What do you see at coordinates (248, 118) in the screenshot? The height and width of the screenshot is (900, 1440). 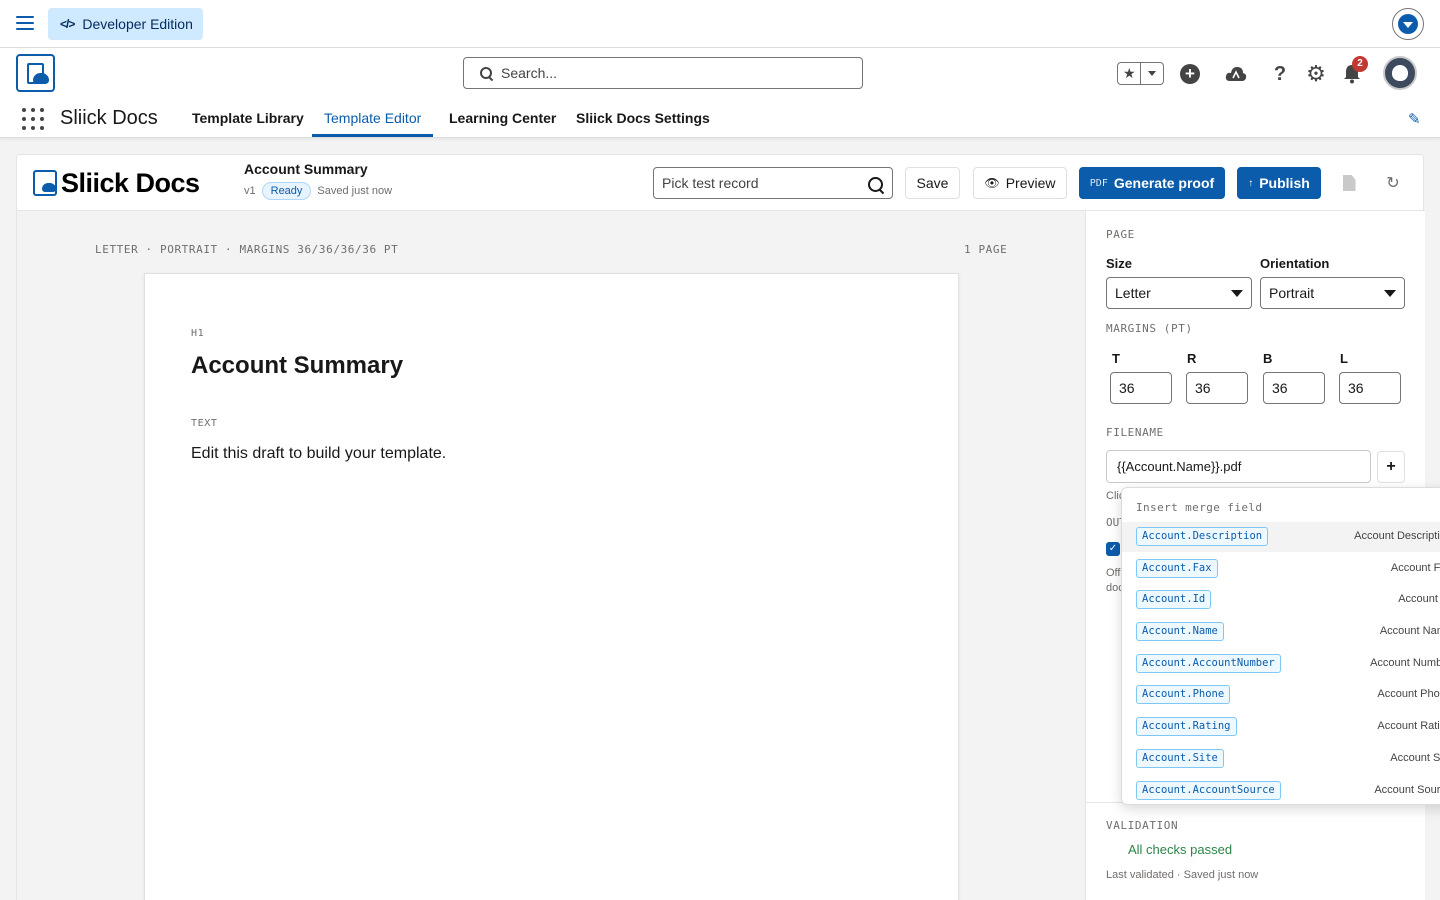 I see `nav-item-template-library: Template Library` at bounding box center [248, 118].